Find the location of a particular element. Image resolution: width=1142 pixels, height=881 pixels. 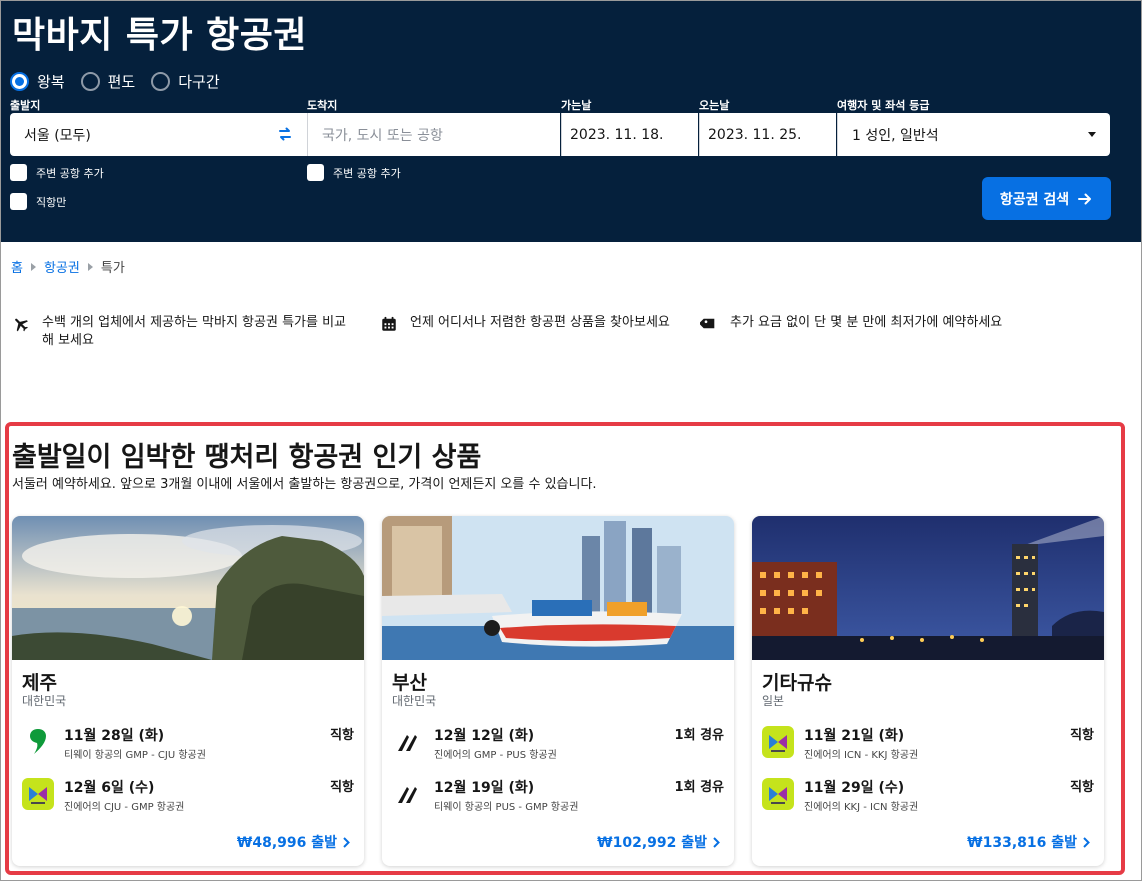

deal-price-link: ₩48,996 출발 is located at coordinates (293, 842).